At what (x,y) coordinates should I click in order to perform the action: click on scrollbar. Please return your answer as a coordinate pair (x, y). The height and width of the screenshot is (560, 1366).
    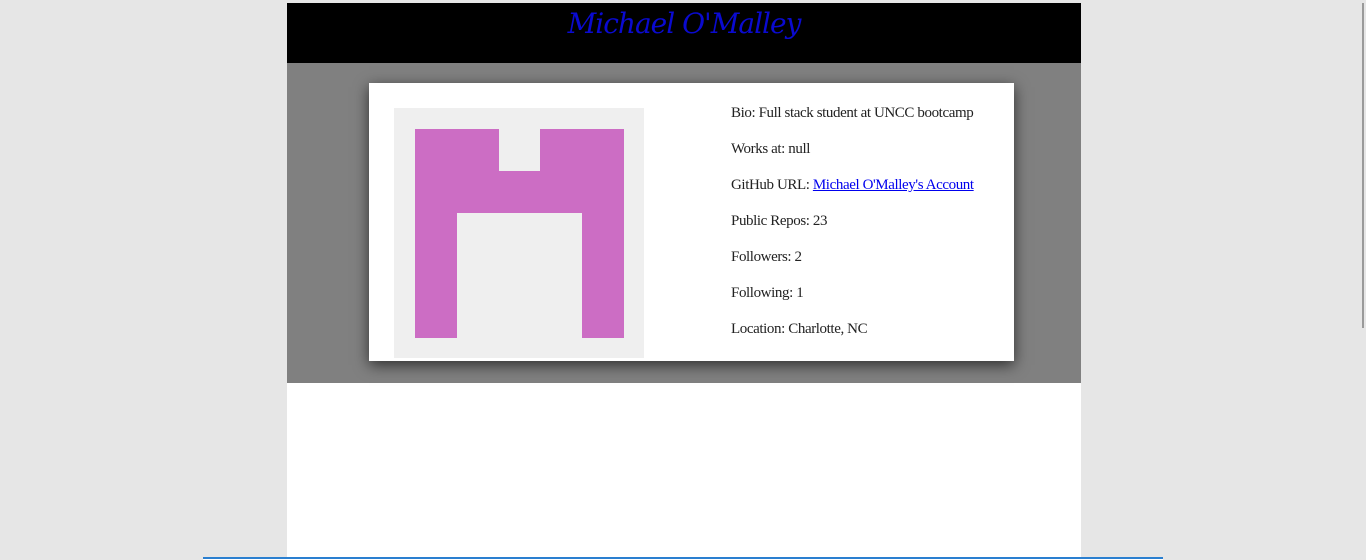
    Looking at the image, I should click on (1363, 165).